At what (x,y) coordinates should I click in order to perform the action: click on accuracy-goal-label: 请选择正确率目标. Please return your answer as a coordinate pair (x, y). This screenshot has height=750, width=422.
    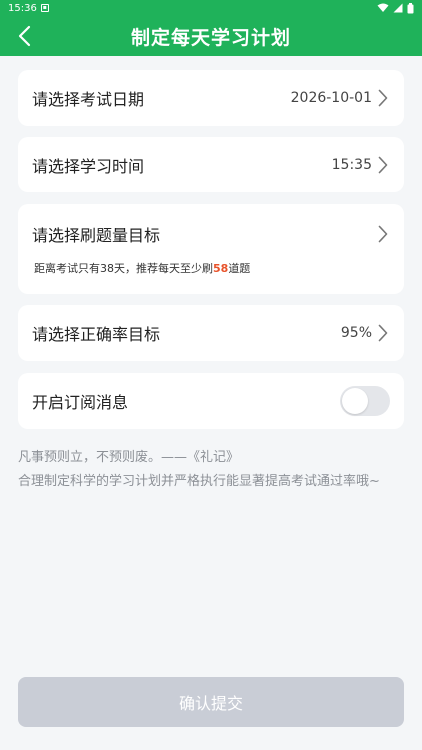
    Looking at the image, I should click on (96, 334).